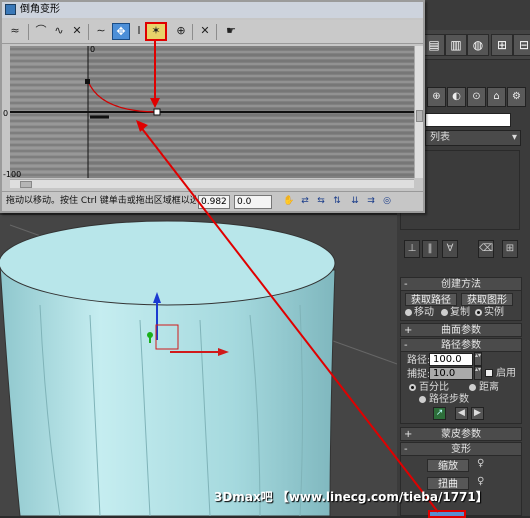 Image resolution: width=530 pixels, height=518 pixels. What do you see at coordinates (321, 202) in the screenshot?
I see `zoom-horizontal-extents-icon: ⇆` at bounding box center [321, 202].